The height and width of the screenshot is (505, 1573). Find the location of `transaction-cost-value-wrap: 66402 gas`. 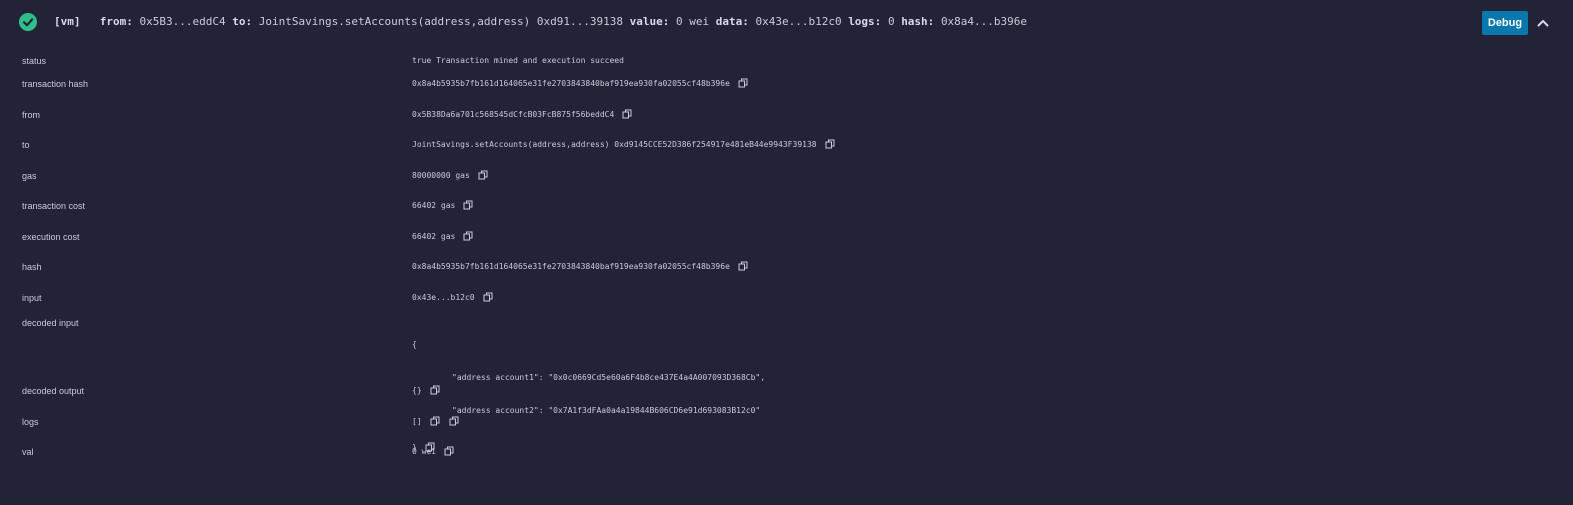

transaction-cost-value-wrap: 66402 gas is located at coordinates (442, 206).